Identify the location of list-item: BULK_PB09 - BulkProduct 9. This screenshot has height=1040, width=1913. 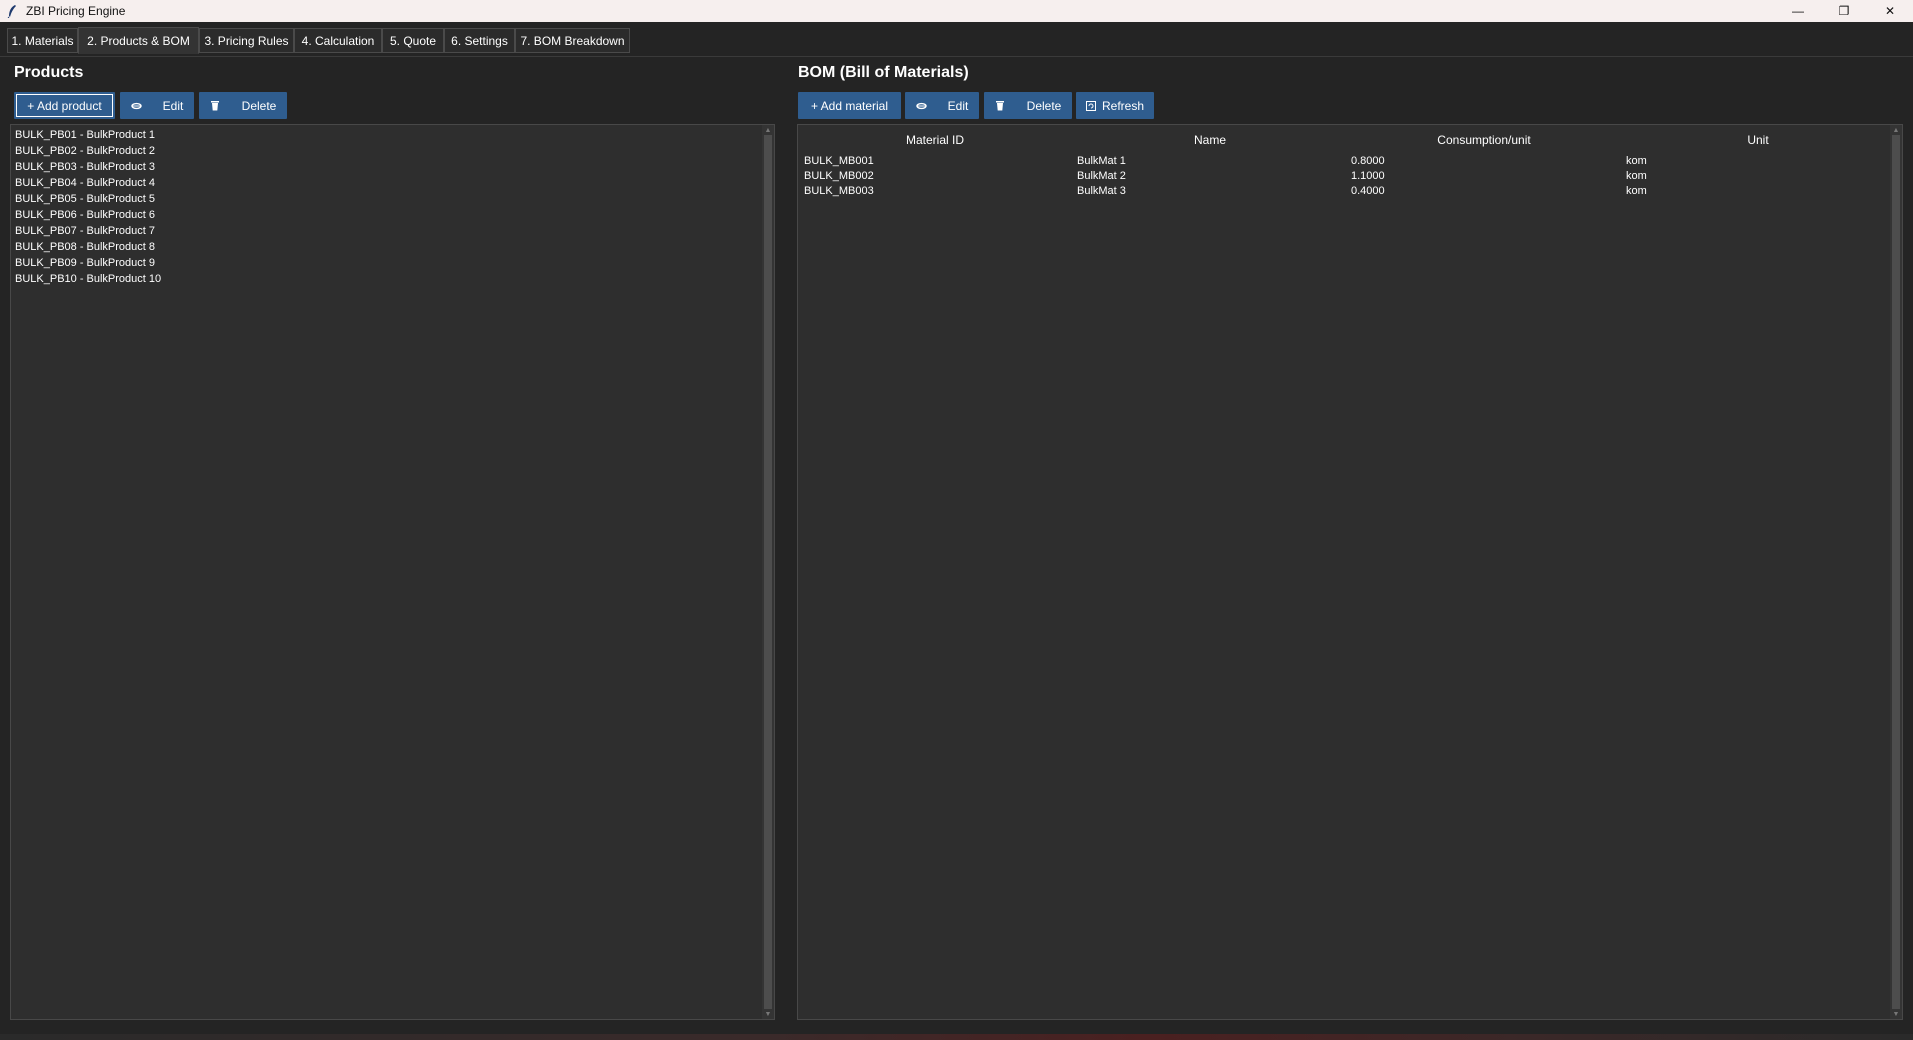
(88, 263).